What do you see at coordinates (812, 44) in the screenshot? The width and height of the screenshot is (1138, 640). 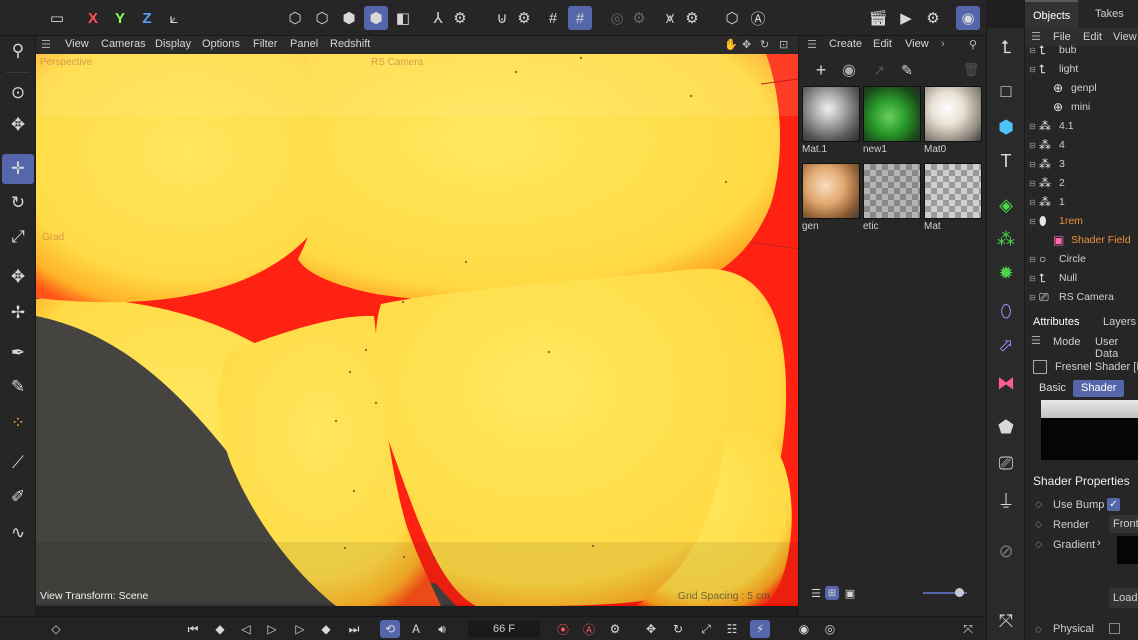 I see `material-menu-icon: ☰` at bounding box center [812, 44].